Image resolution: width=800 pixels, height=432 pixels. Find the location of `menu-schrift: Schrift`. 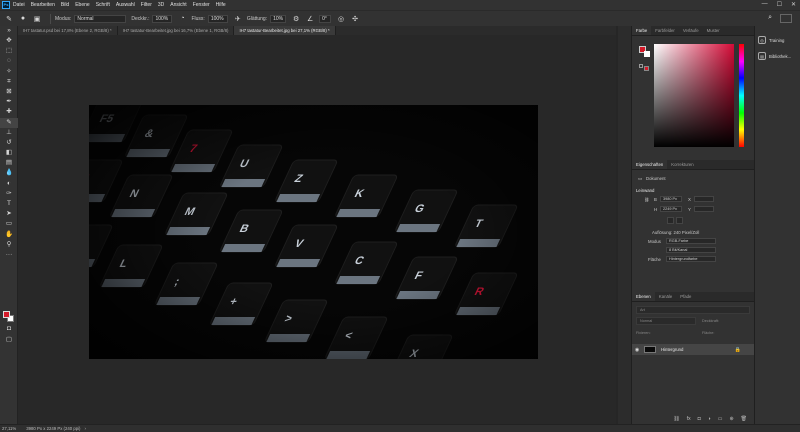

menu-schrift: Schrift is located at coordinates (103, 5).